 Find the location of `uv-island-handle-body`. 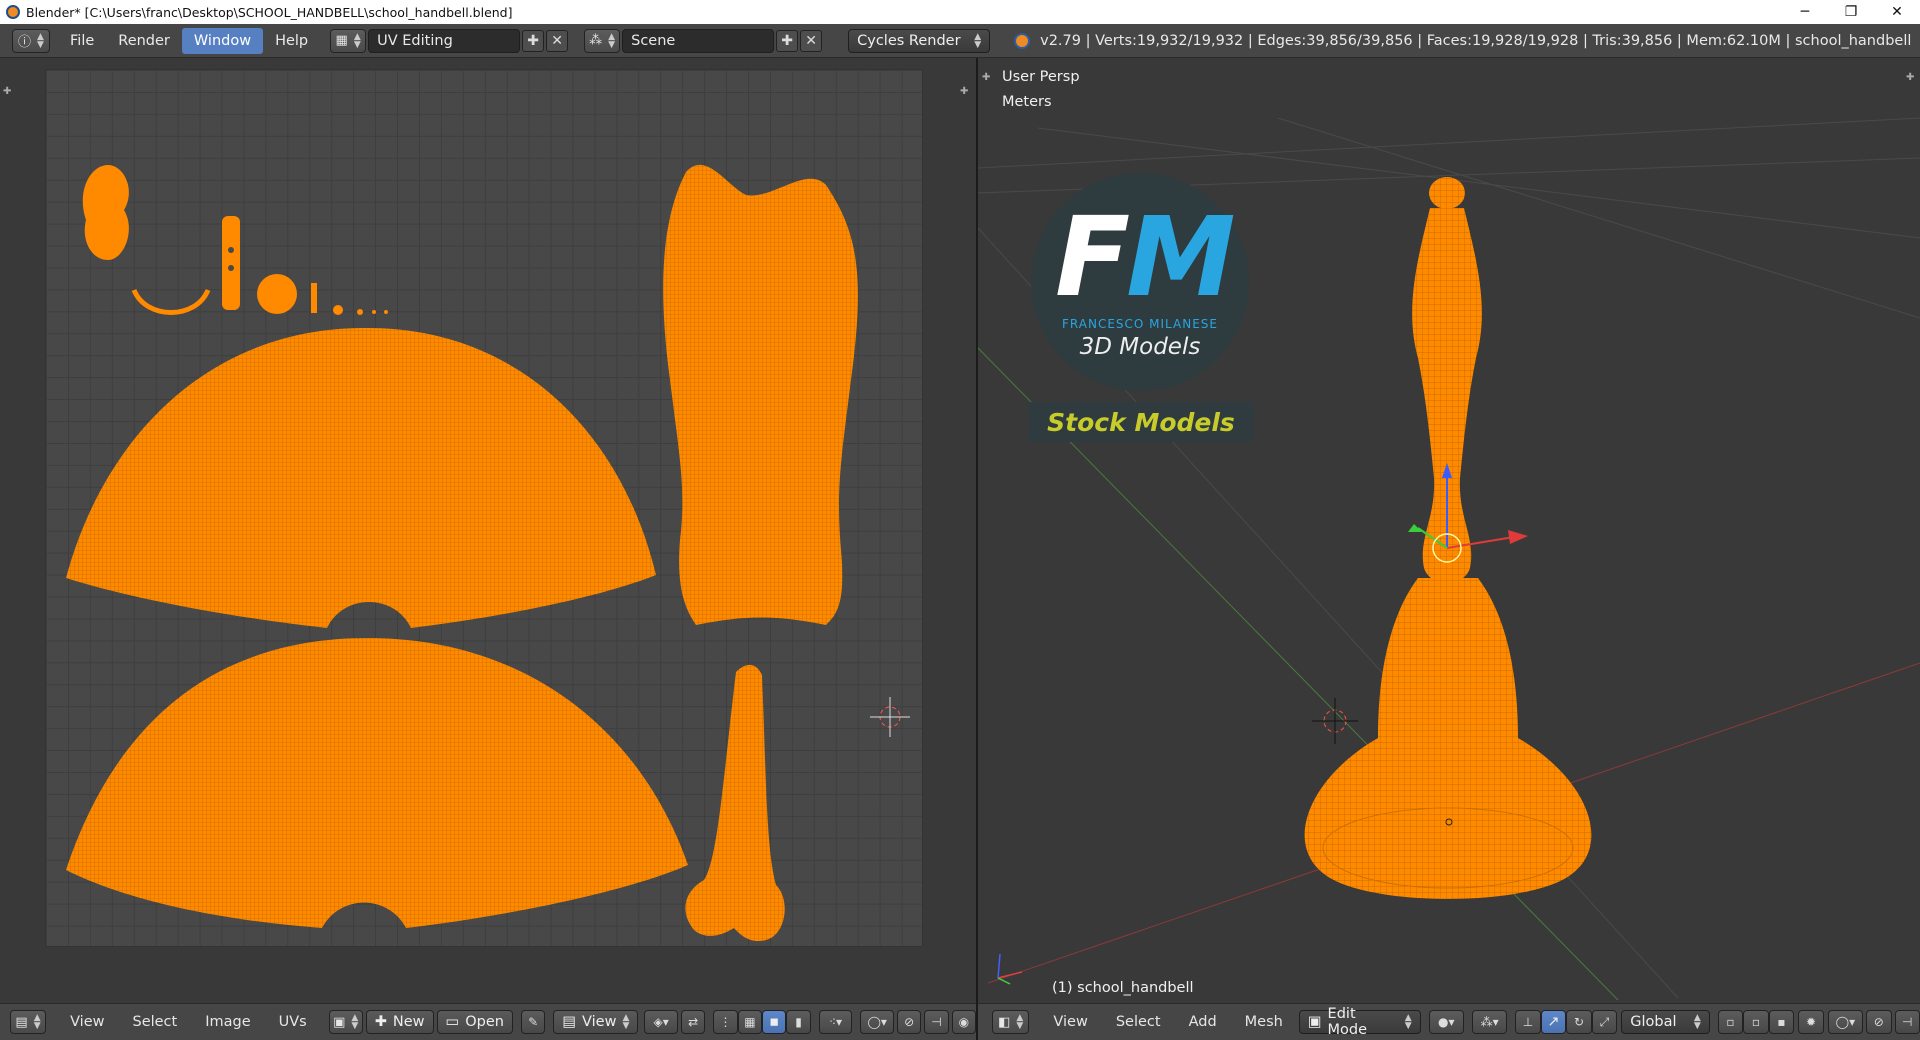

uv-island-handle-body is located at coordinates (760, 395).